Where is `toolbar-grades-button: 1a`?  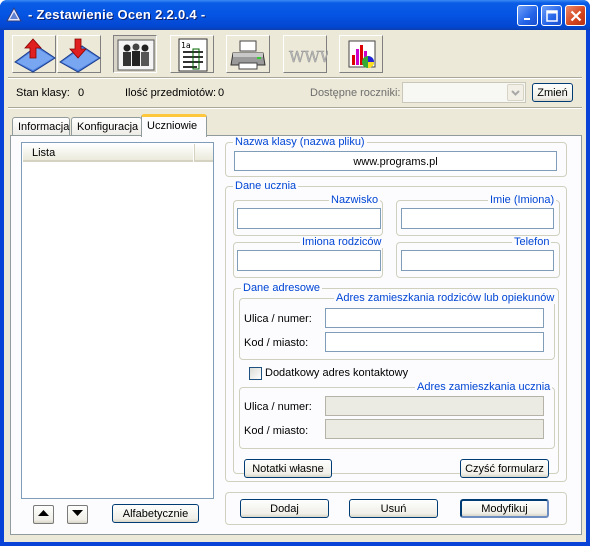
toolbar-grades-button: 1a is located at coordinates (192, 54).